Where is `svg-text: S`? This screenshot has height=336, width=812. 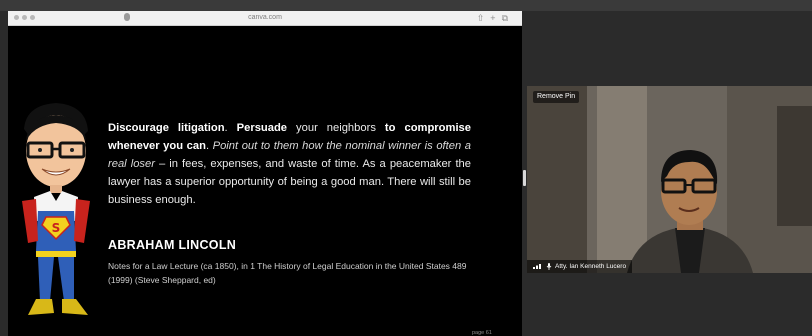 svg-text: S is located at coordinates (56, 228).